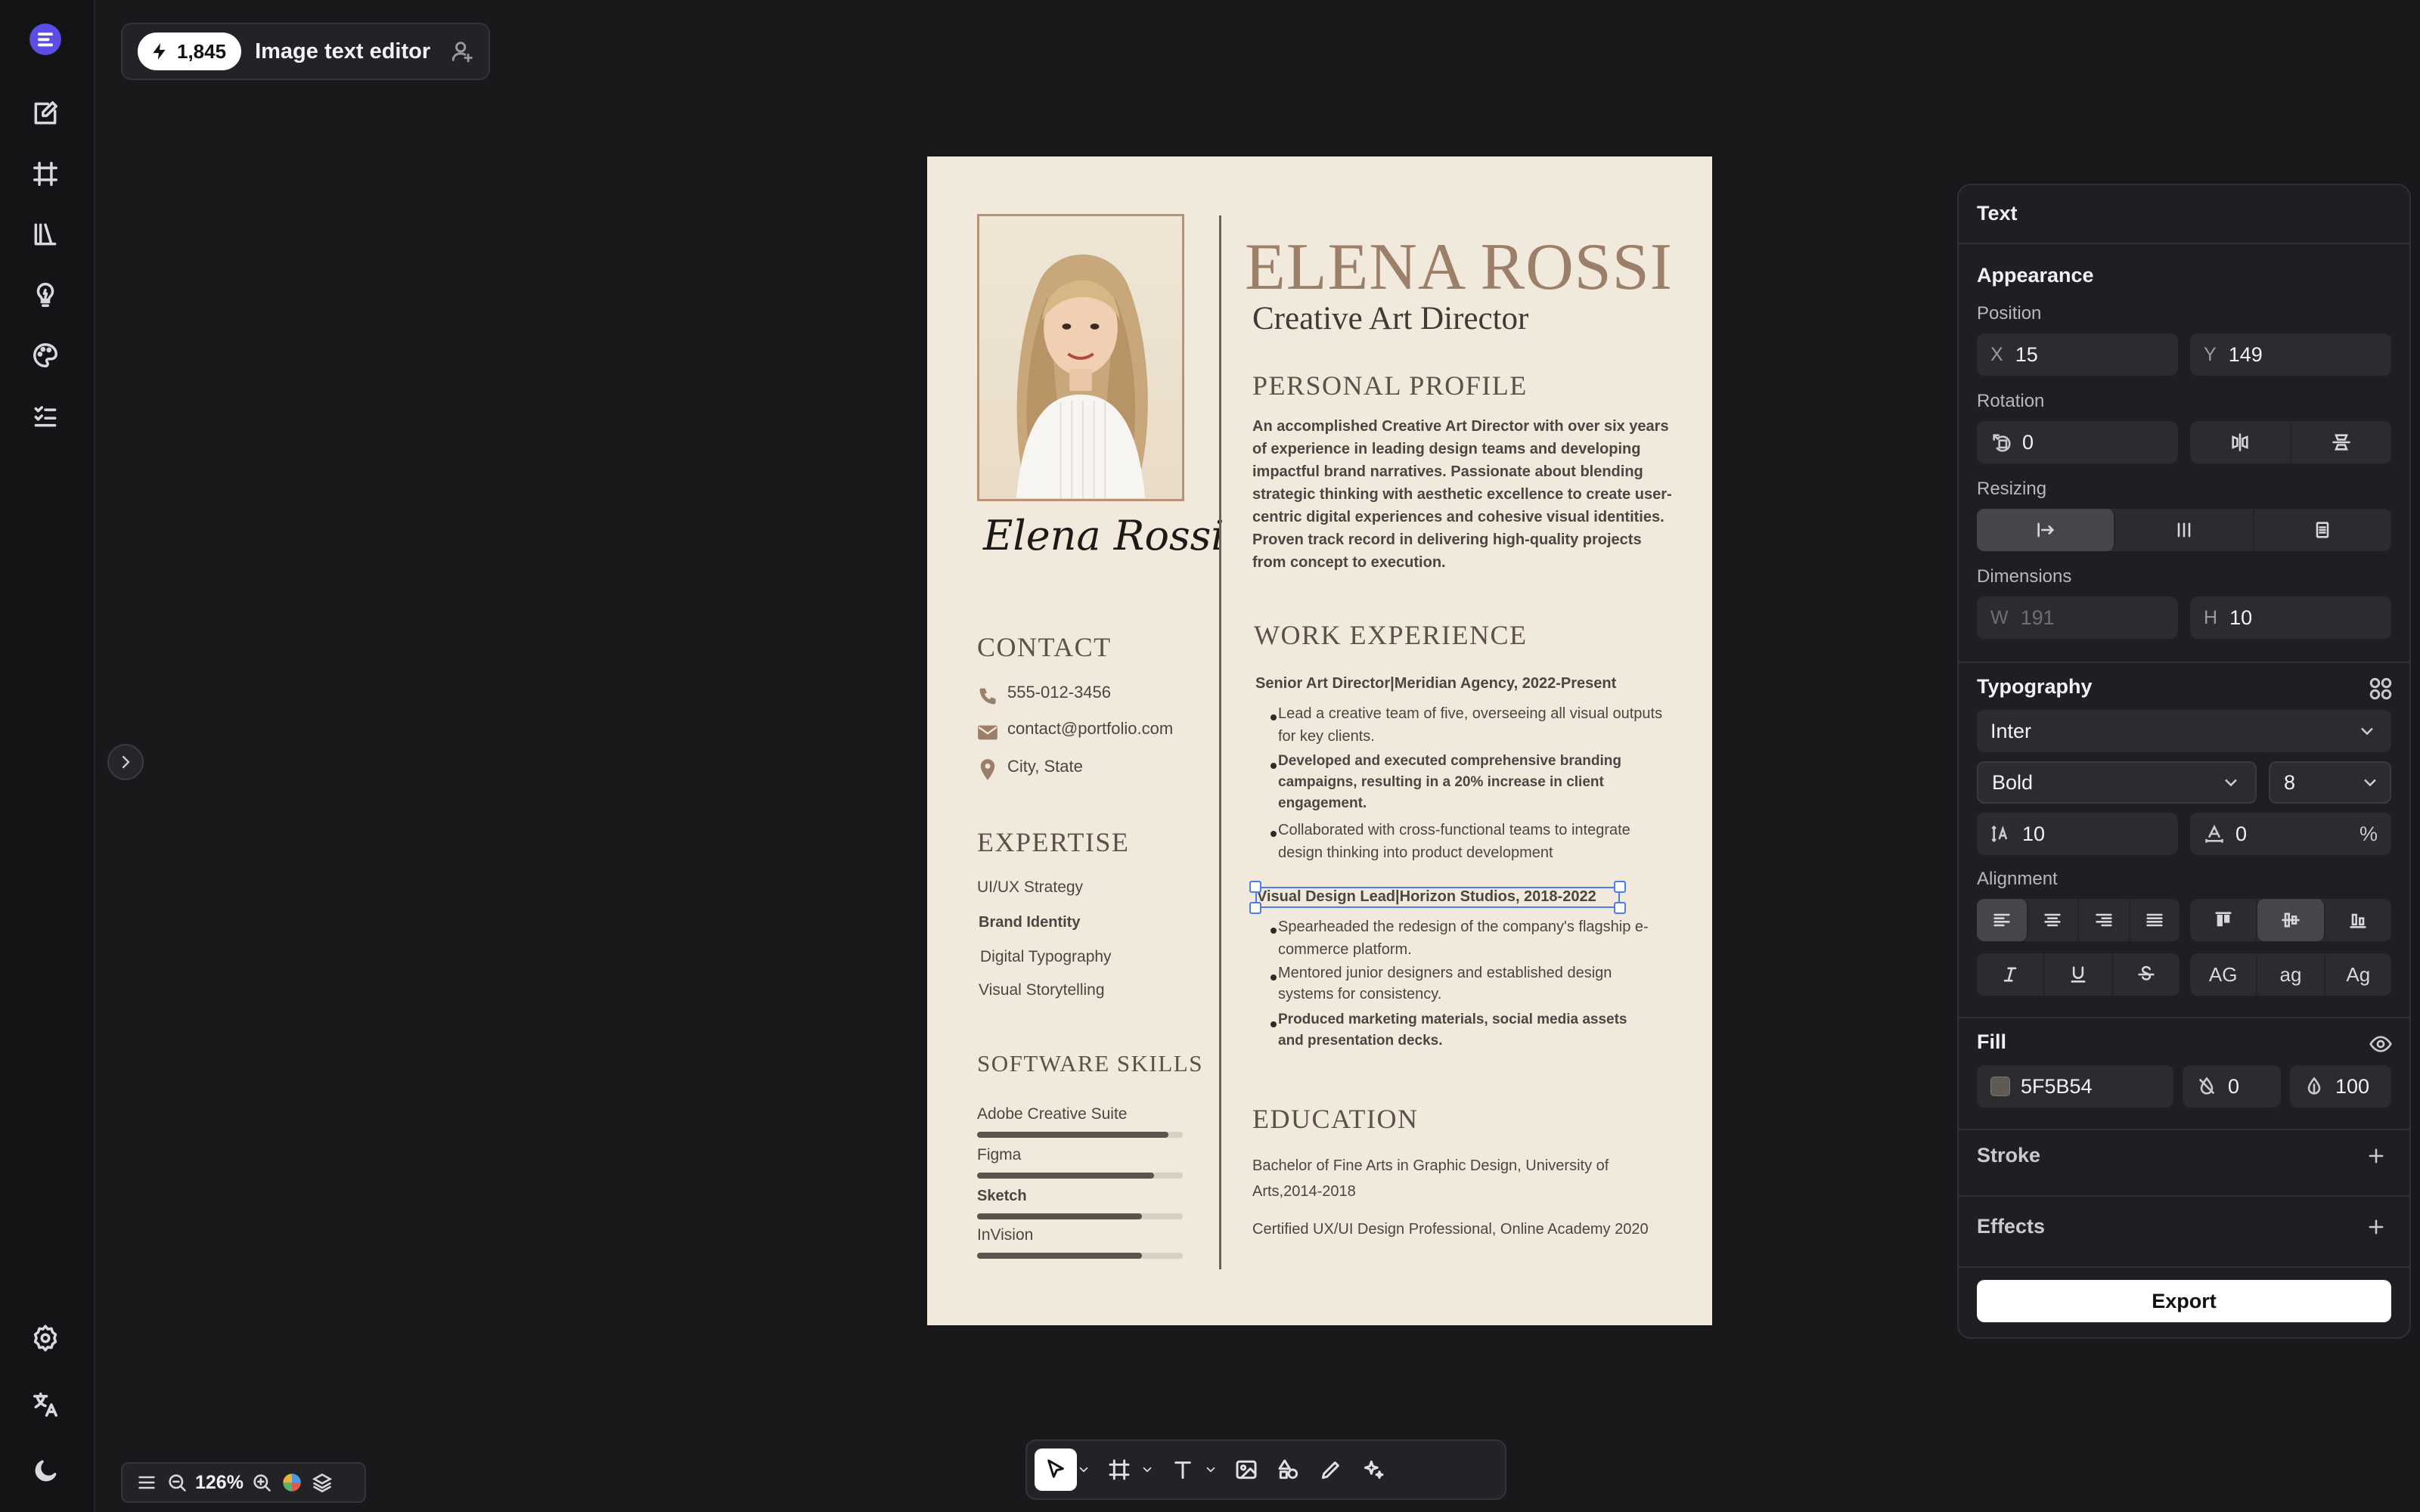  Describe the element at coordinates (2290, 617) in the screenshot. I see `height-input: H 10` at that location.